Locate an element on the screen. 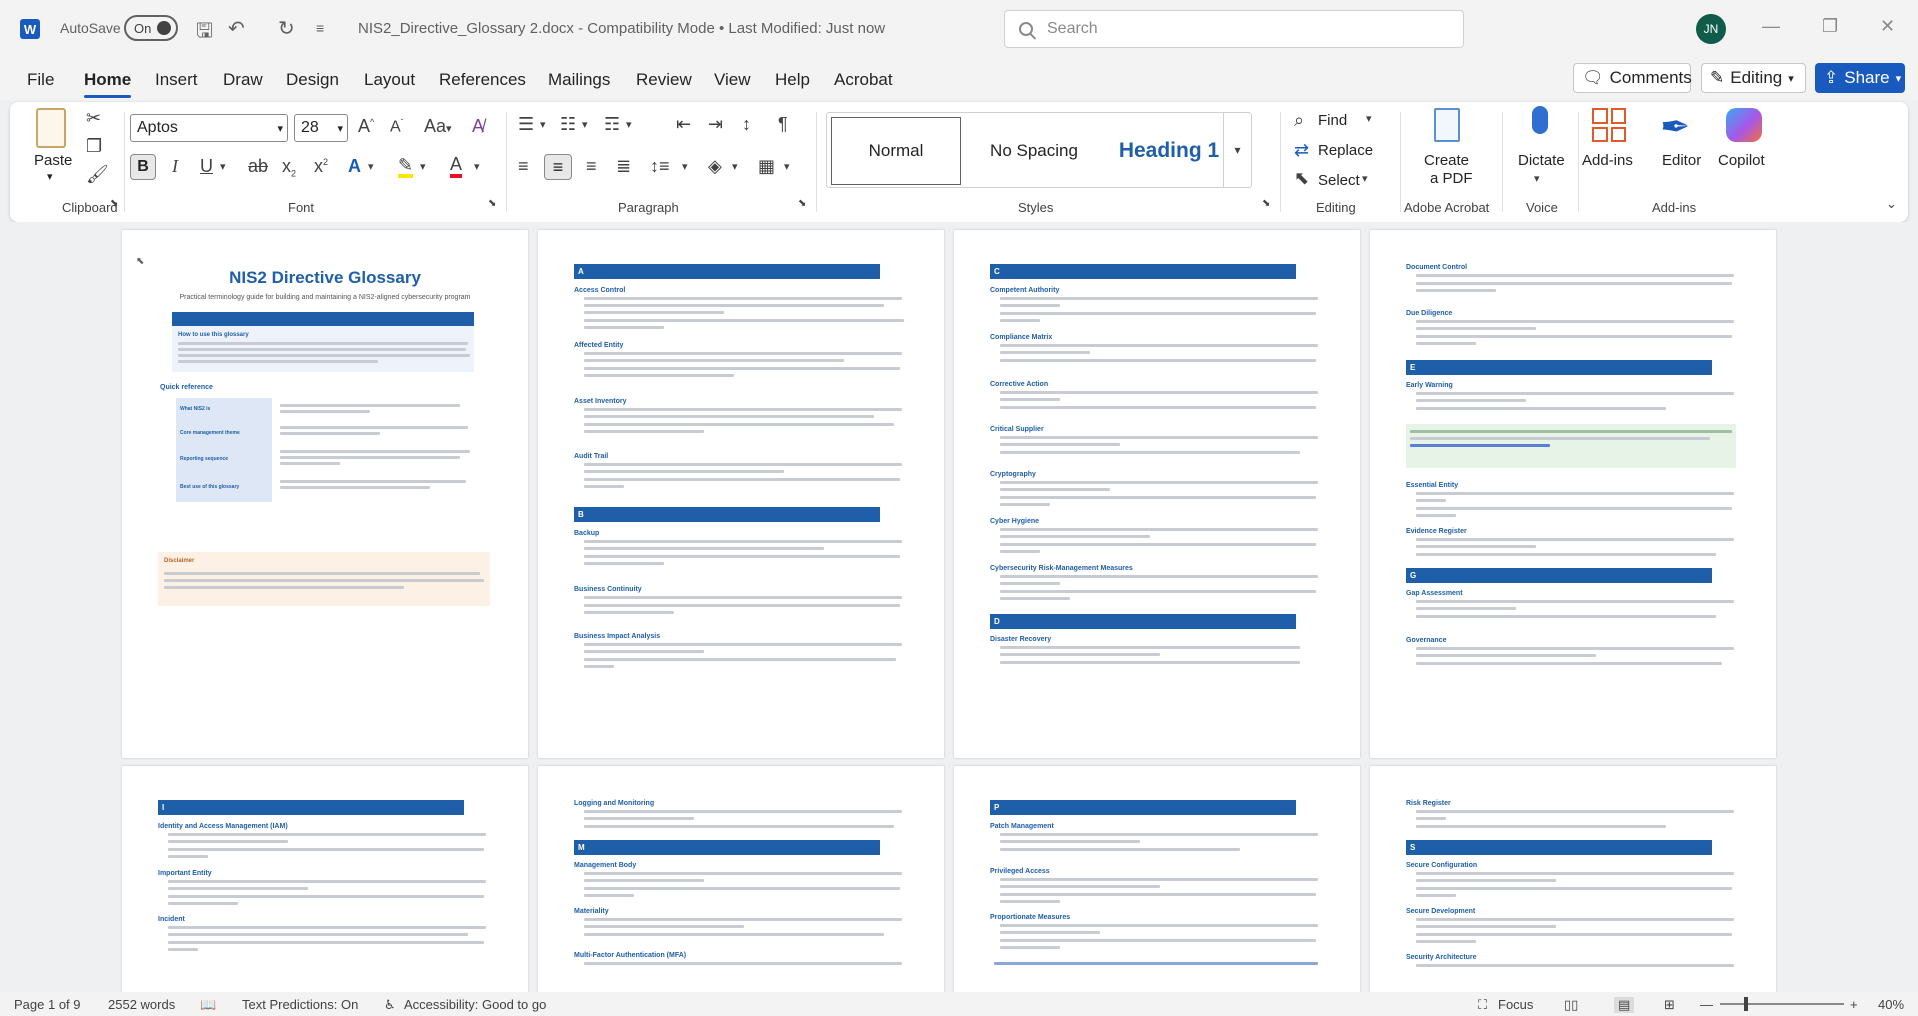 This screenshot has width=1918, height=1016. replace-icon: ⇄ is located at coordinates (1301, 150).